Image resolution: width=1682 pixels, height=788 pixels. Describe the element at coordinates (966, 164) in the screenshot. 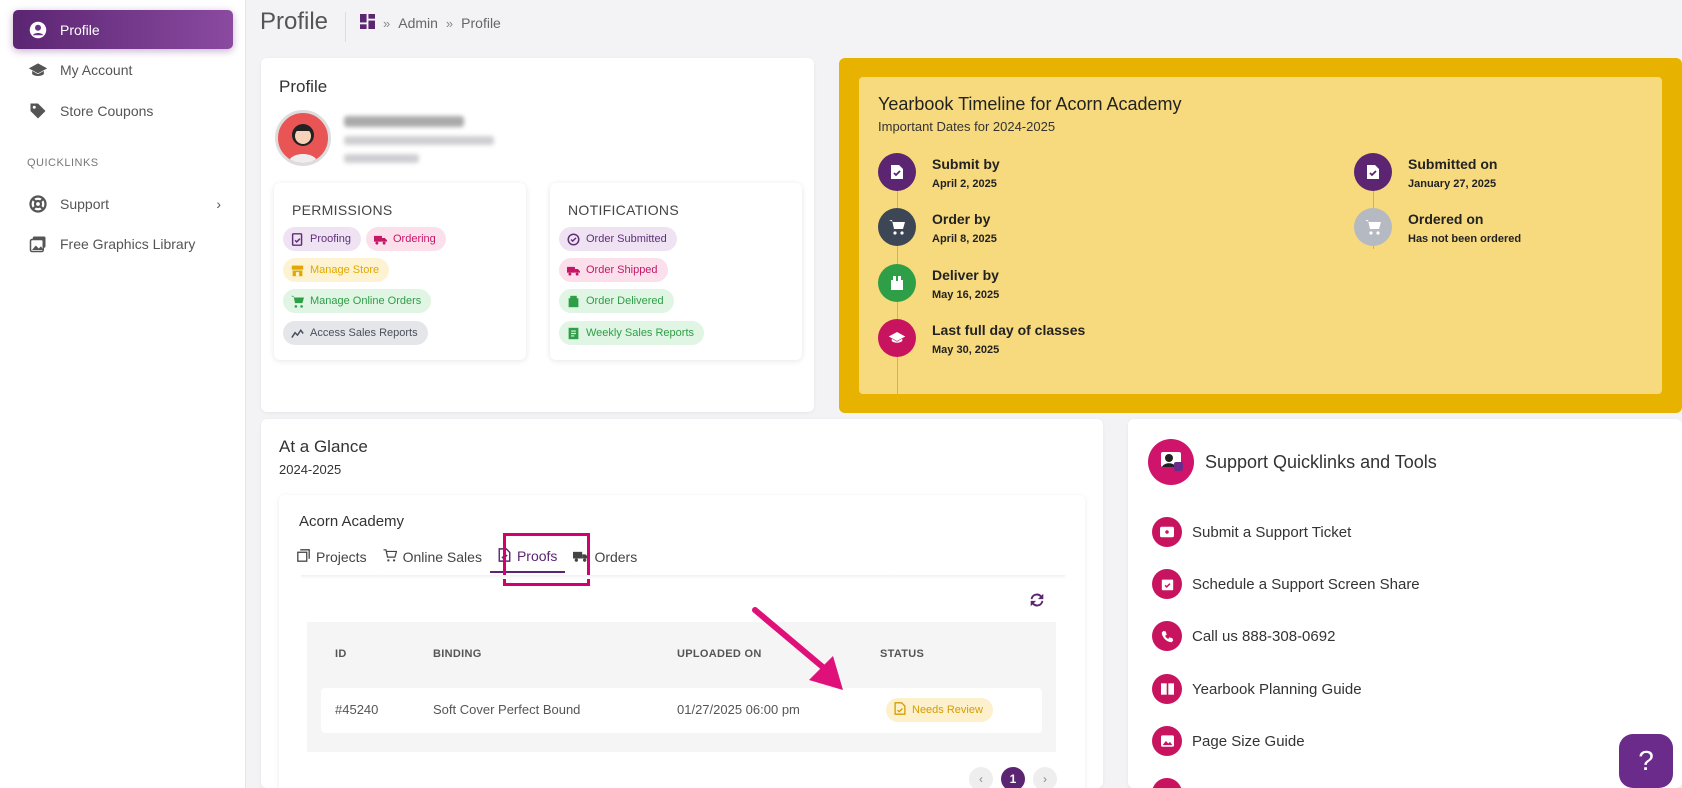

I see `timeline-label: Submit by` at that location.